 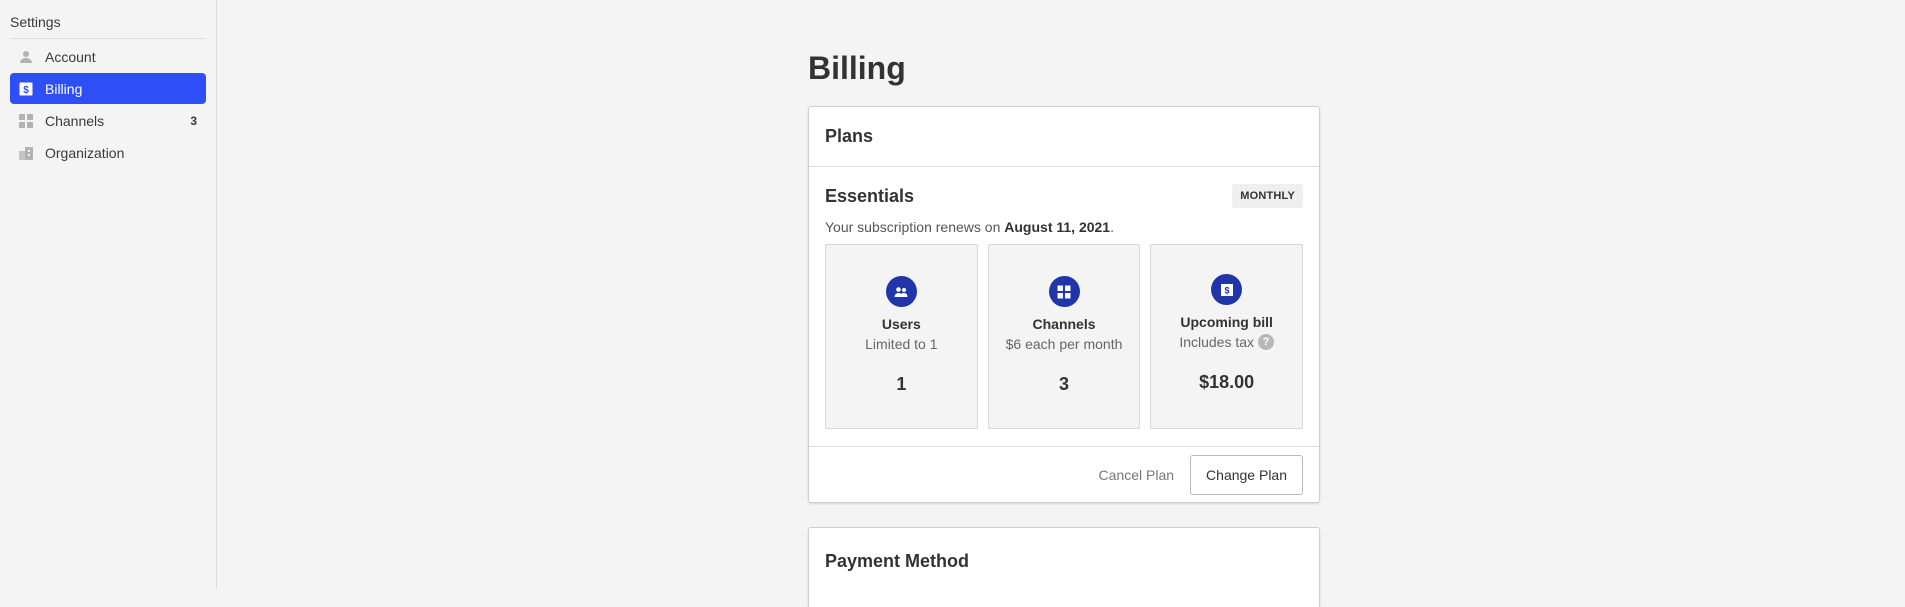 I want to click on tile-subtitle-row: Includes tax ?, so click(x=1226, y=342).